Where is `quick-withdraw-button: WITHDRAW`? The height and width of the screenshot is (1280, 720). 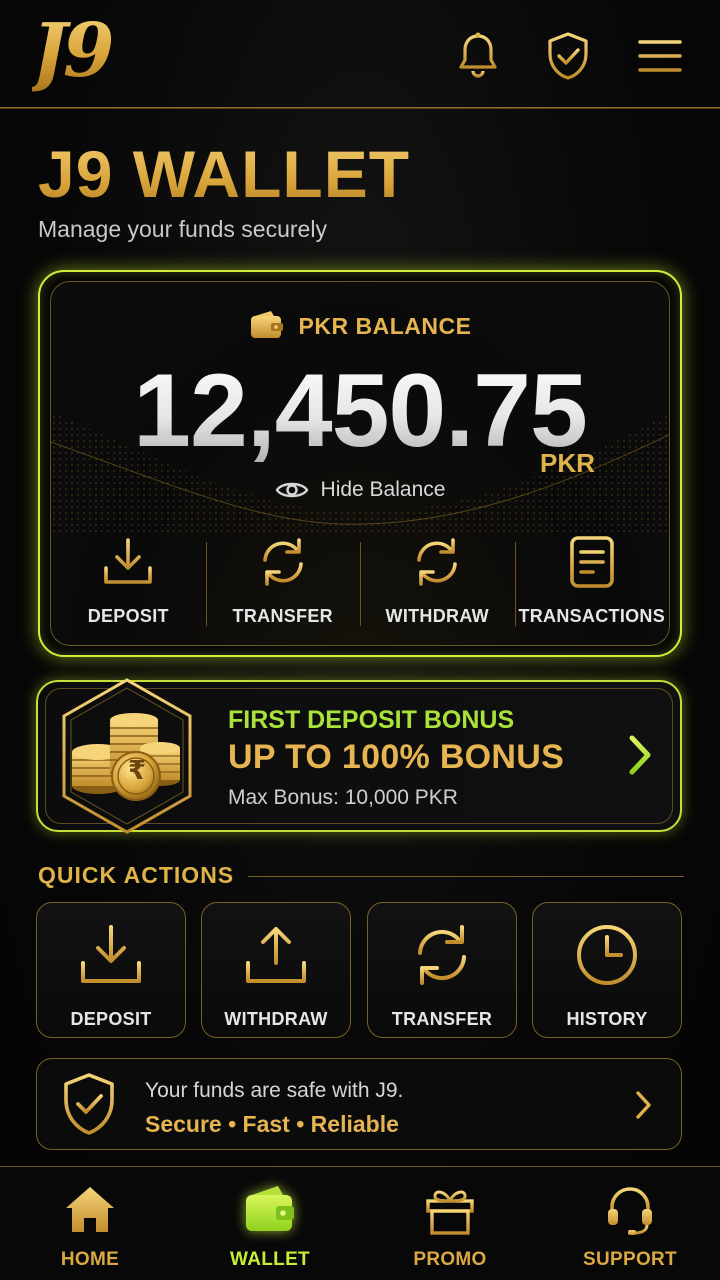 quick-withdraw-button: WITHDRAW is located at coordinates (276, 970).